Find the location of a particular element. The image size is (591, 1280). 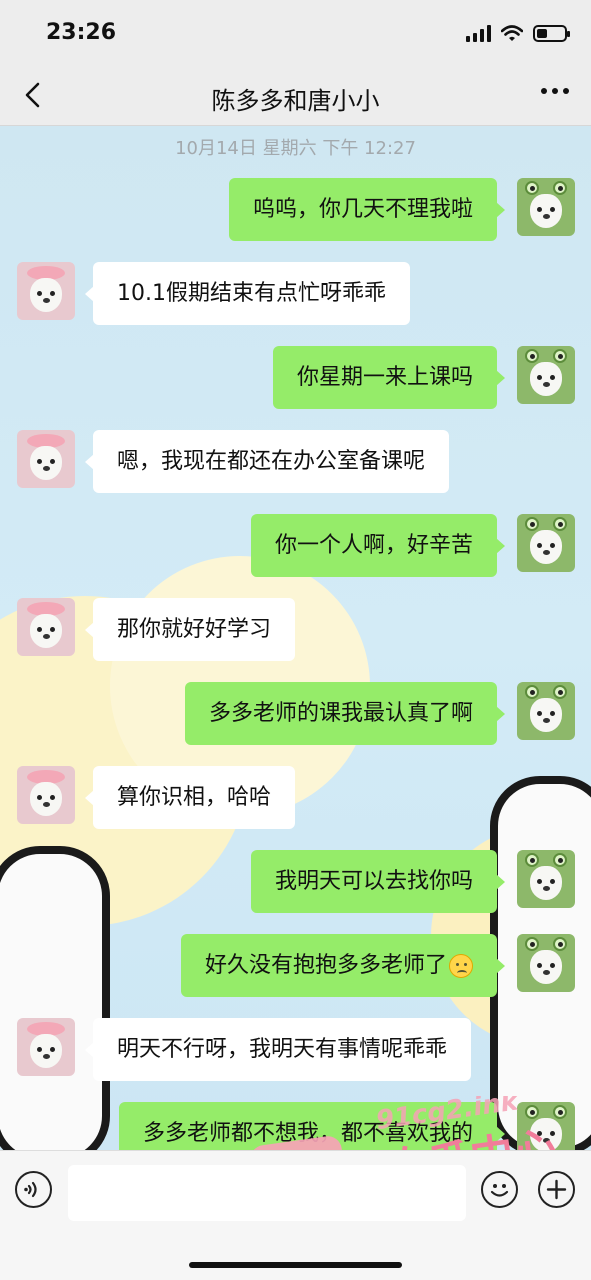

message-bubble: 你一个人啊，好辛苦 is located at coordinates (378, 545).